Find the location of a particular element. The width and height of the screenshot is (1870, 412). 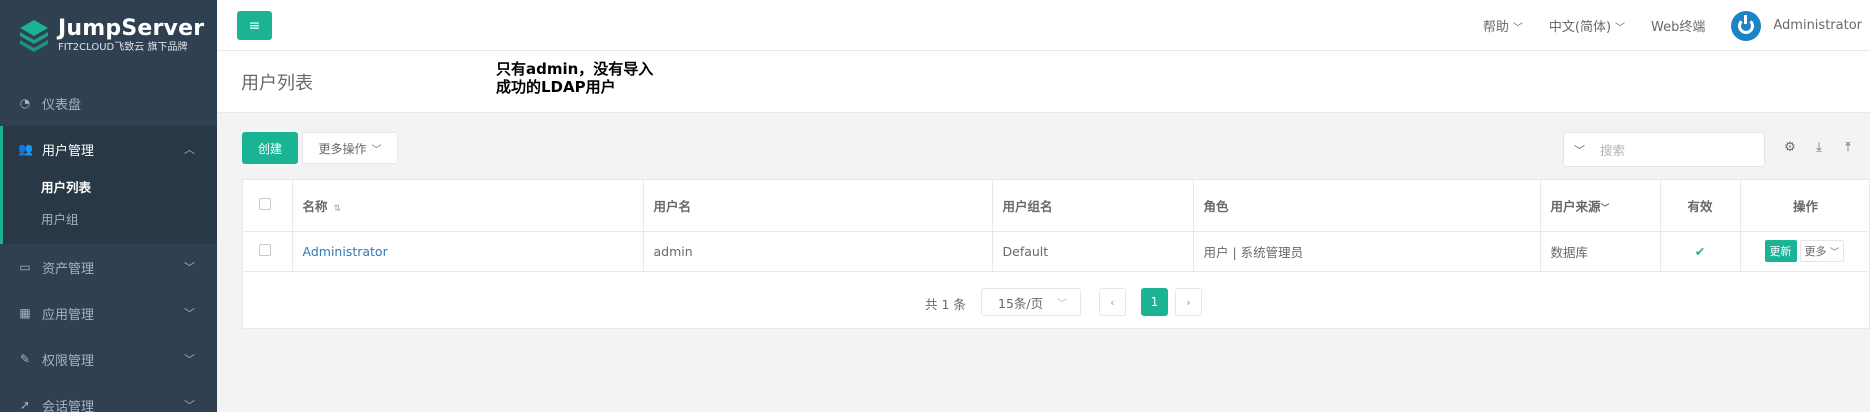

user-name: Administrator is located at coordinates (1817, 25).